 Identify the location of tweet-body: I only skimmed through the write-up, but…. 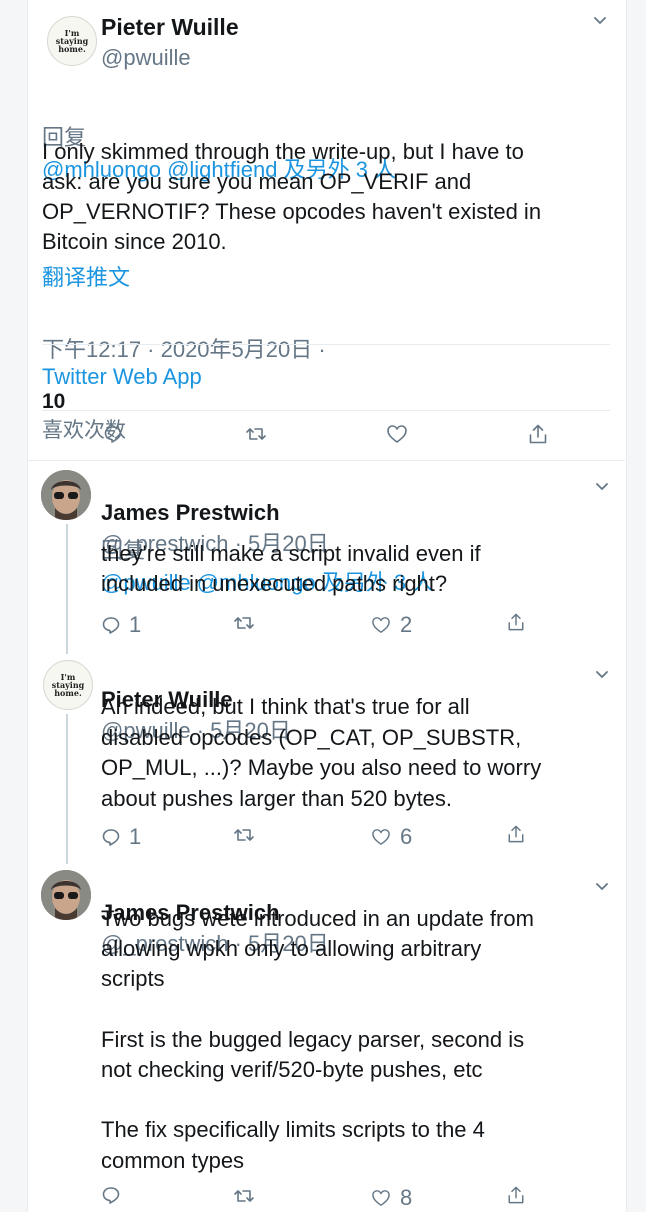
(292, 196).